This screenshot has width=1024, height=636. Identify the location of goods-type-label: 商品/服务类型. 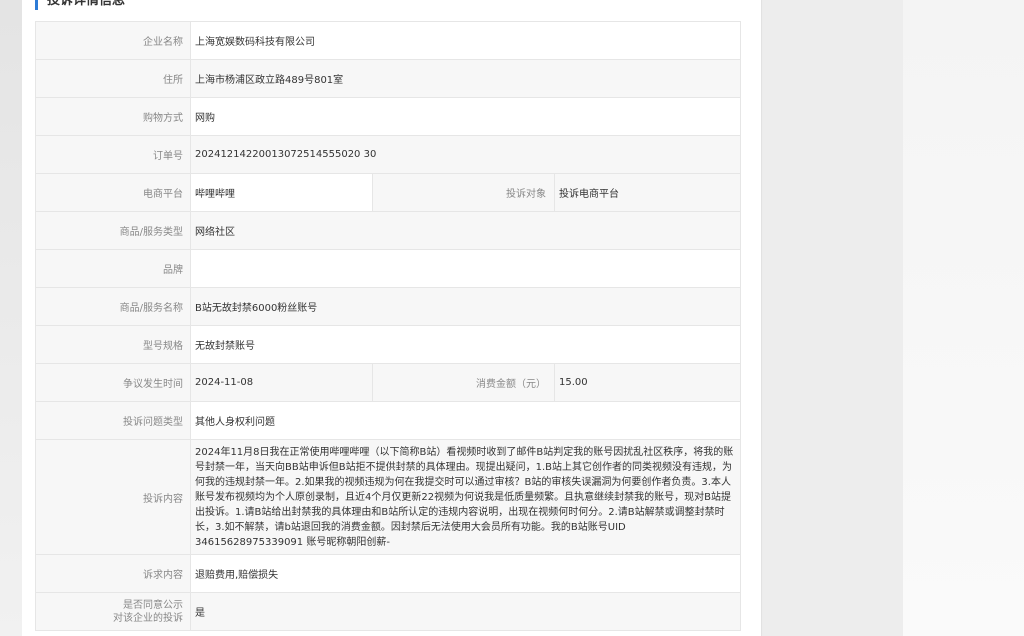
(113, 230).